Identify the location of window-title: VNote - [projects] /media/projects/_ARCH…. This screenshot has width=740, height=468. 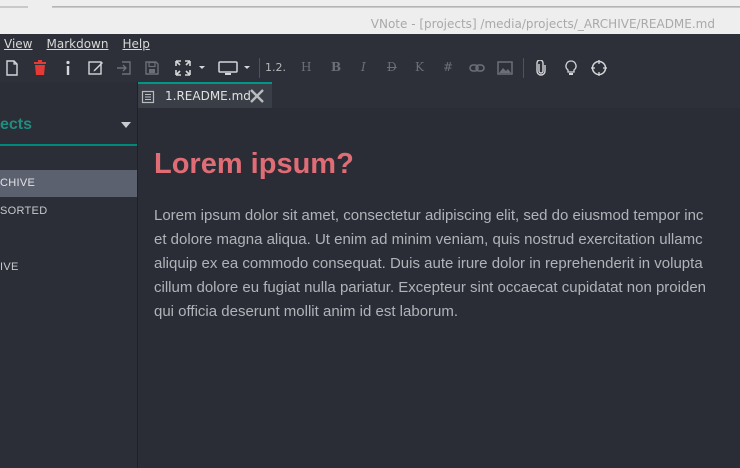
(542, 24).